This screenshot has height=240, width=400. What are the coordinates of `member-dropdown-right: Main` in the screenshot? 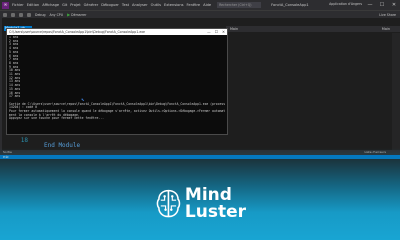 It's located at (386, 29).